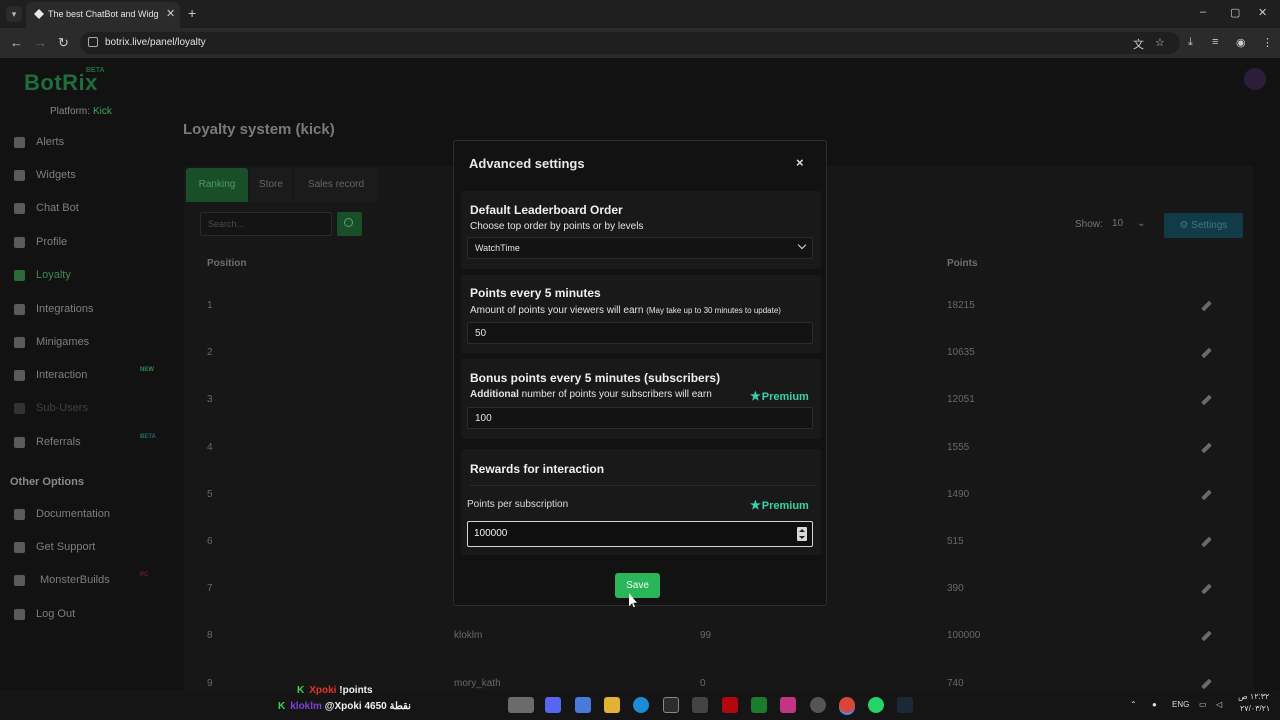 The height and width of the screenshot is (720, 1280). What do you see at coordinates (1154, 704) in the screenshot?
I see `microphone-icon: ●` at bounding box center [1154, 704].